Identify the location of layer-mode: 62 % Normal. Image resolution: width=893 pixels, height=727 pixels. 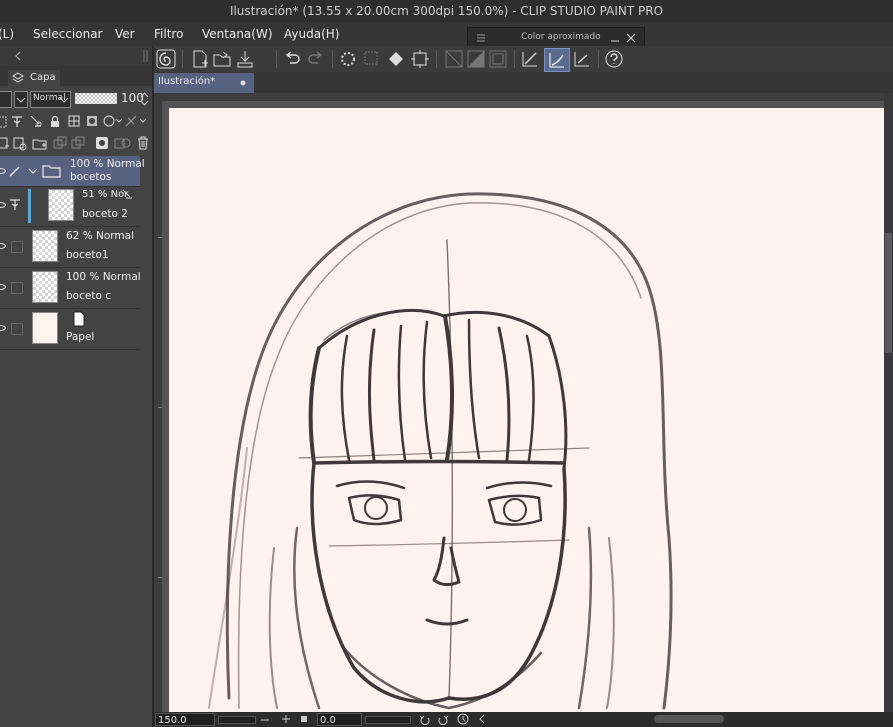
(100, 236).